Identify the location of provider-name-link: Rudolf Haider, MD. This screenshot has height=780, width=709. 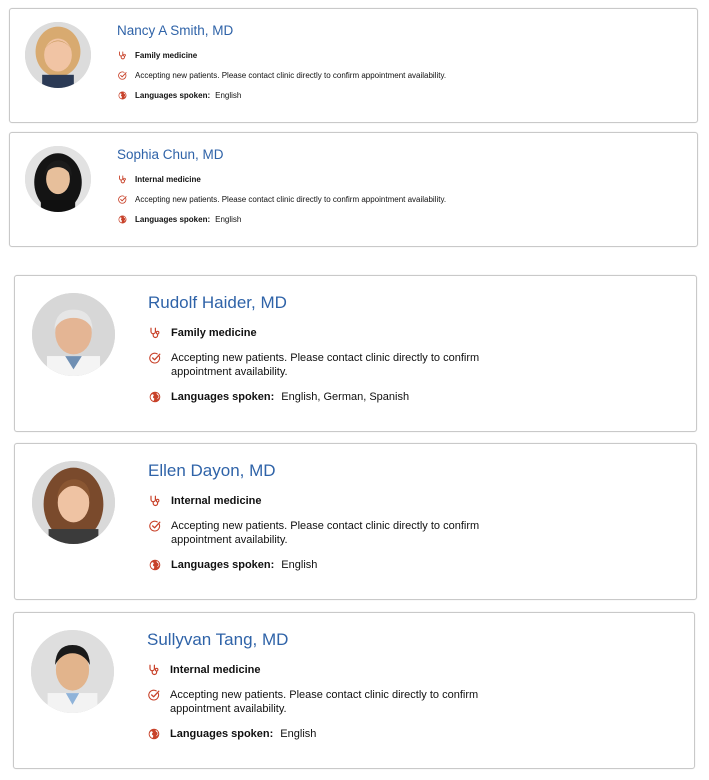
(217, 303).